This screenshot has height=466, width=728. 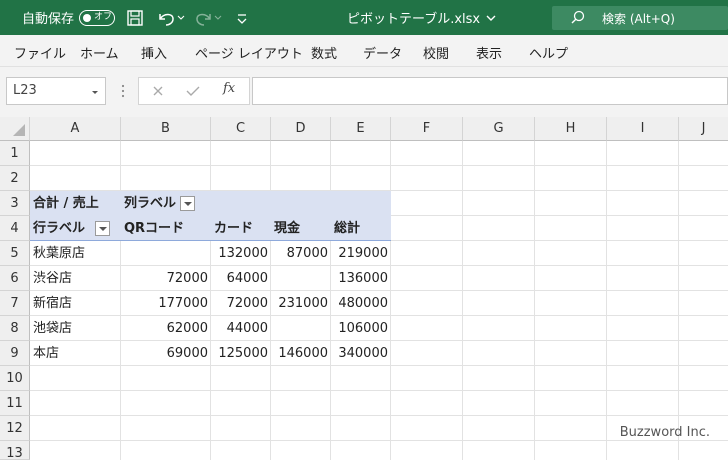 I want to click on autosave-label: 自動保存, so click(x=48, y=19).